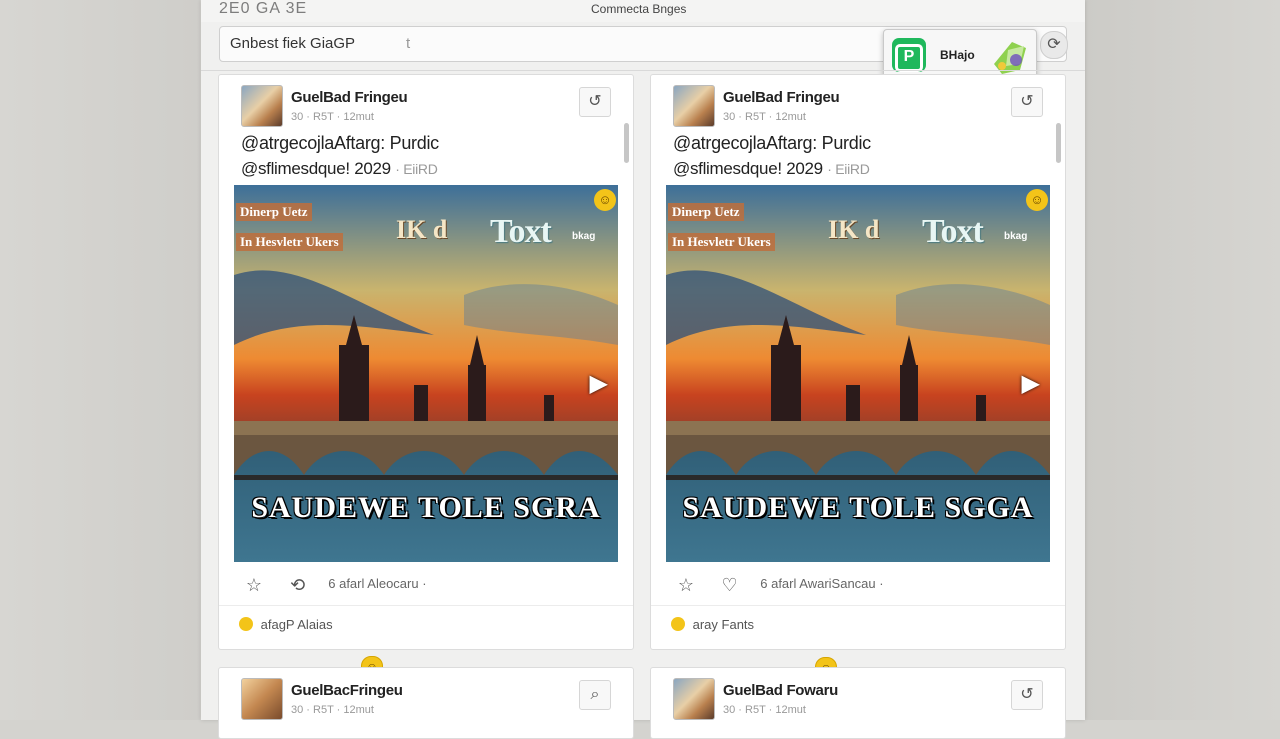 The width and height of the screenshot is (1280, 739). Describe the element at coordinates (821, 583) in the screenshot. I see `reactions-text: 6 afarl AwariSancau ·` at that location.